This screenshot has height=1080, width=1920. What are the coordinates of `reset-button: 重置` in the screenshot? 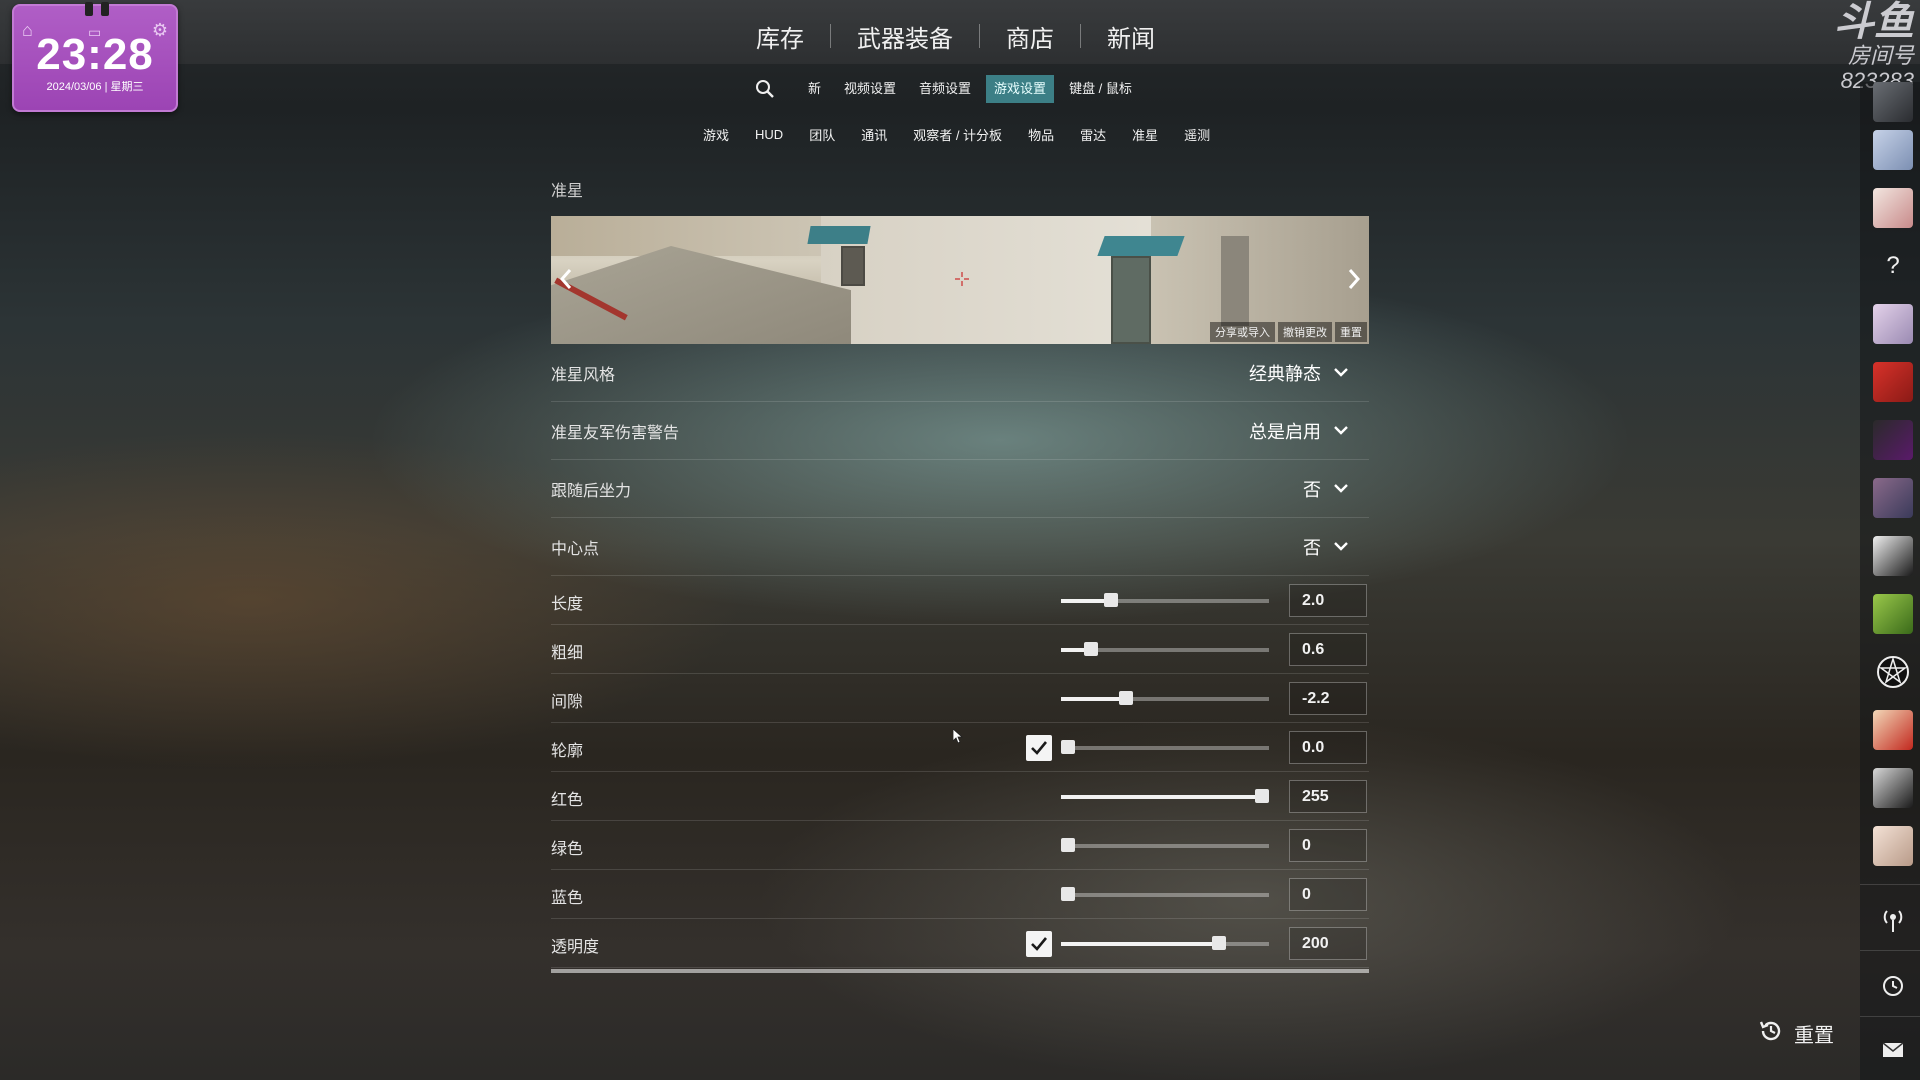 It's located at (1796, 1033).